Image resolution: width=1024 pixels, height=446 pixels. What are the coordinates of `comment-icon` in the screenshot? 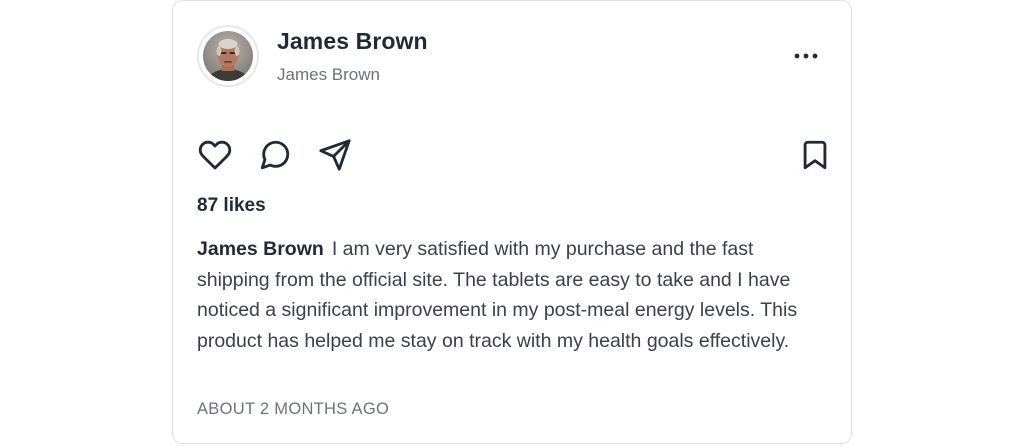 It's located at (275, 155).